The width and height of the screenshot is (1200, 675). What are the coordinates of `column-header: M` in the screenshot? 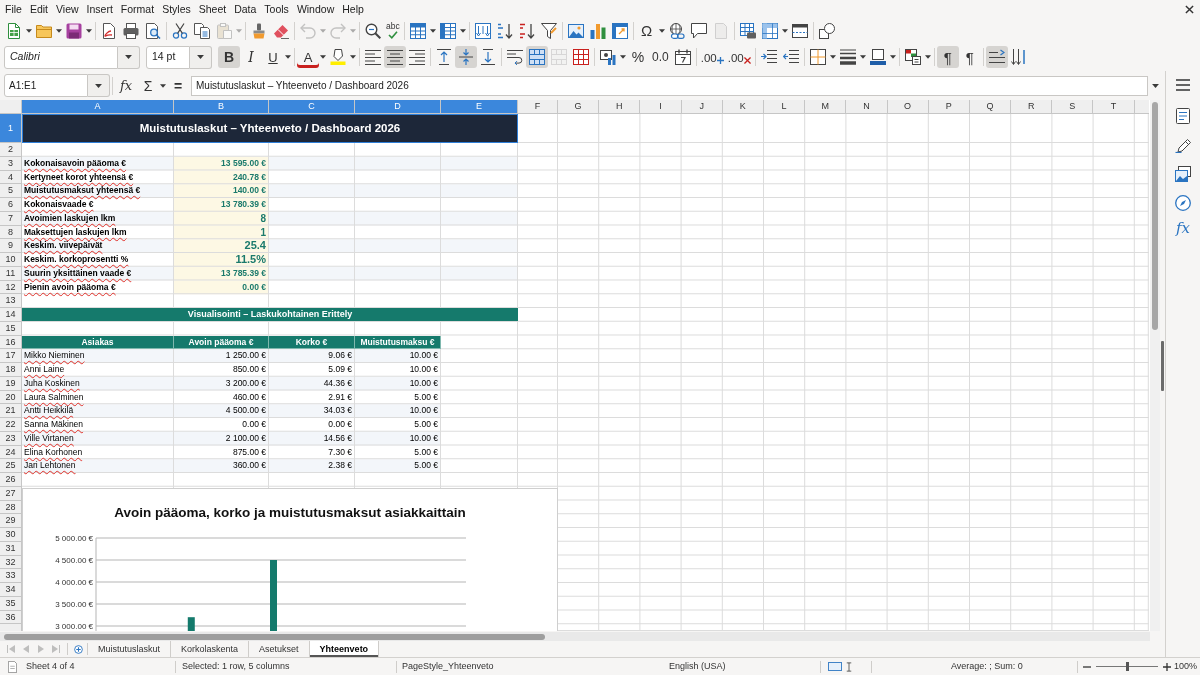 It's located at (826, 107).